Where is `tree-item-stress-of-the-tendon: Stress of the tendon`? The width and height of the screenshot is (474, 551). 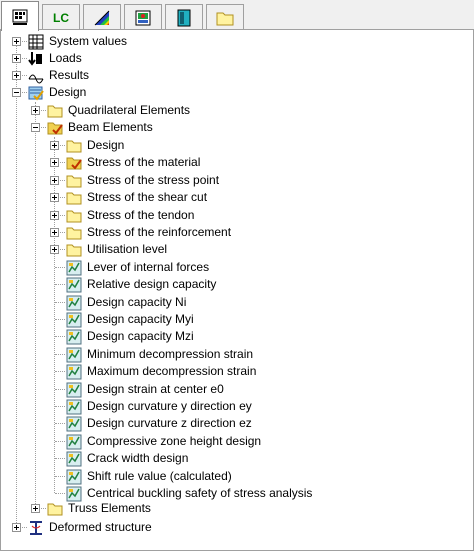 tree-item-stress-of-the-tendon: Stress of the tendon is located at coordinates (131, 215).